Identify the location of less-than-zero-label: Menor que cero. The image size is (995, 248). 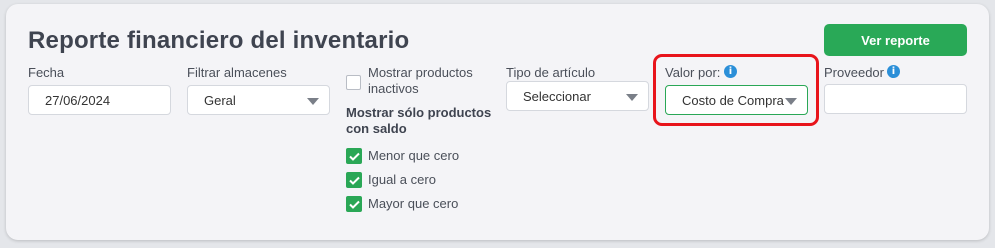
(414, 155).